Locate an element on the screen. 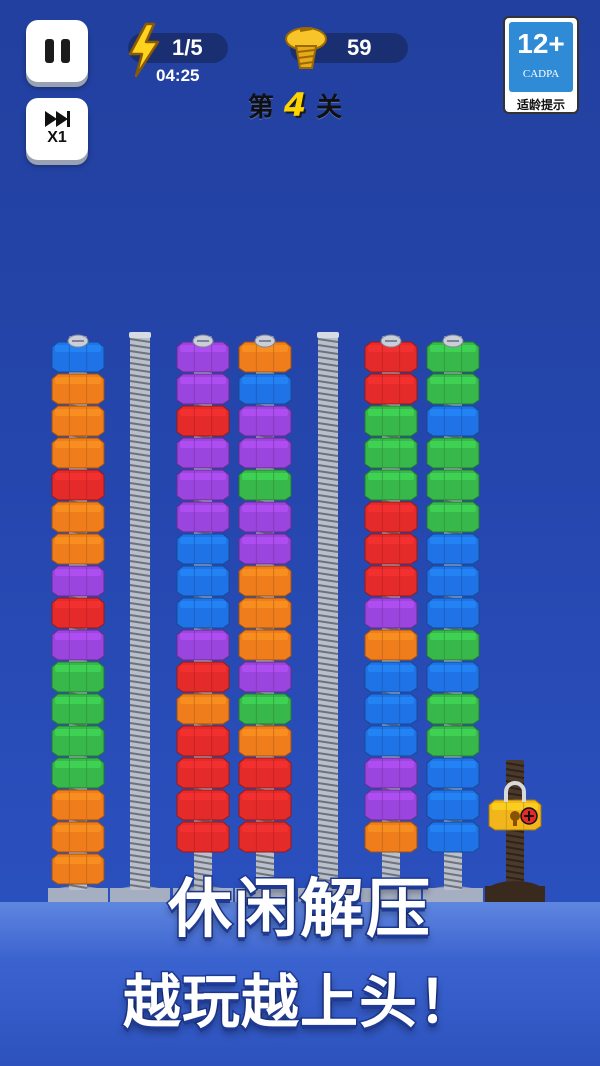 Image resolution: width=600 pixels, height=1066 pixels. age-rating-badge: 12+ CADPA 适龄提示 is located at coordinates (541, 65).